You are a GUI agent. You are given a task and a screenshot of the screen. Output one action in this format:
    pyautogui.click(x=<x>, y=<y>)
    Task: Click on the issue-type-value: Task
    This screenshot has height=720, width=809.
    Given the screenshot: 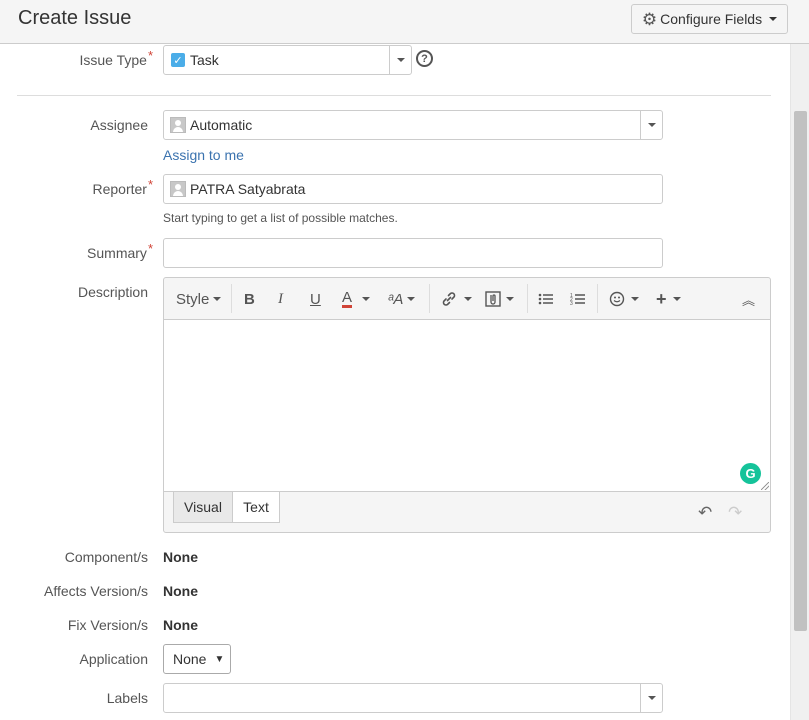 What is the action you would take?
    pyautogui.click(x=204, y=60)
    